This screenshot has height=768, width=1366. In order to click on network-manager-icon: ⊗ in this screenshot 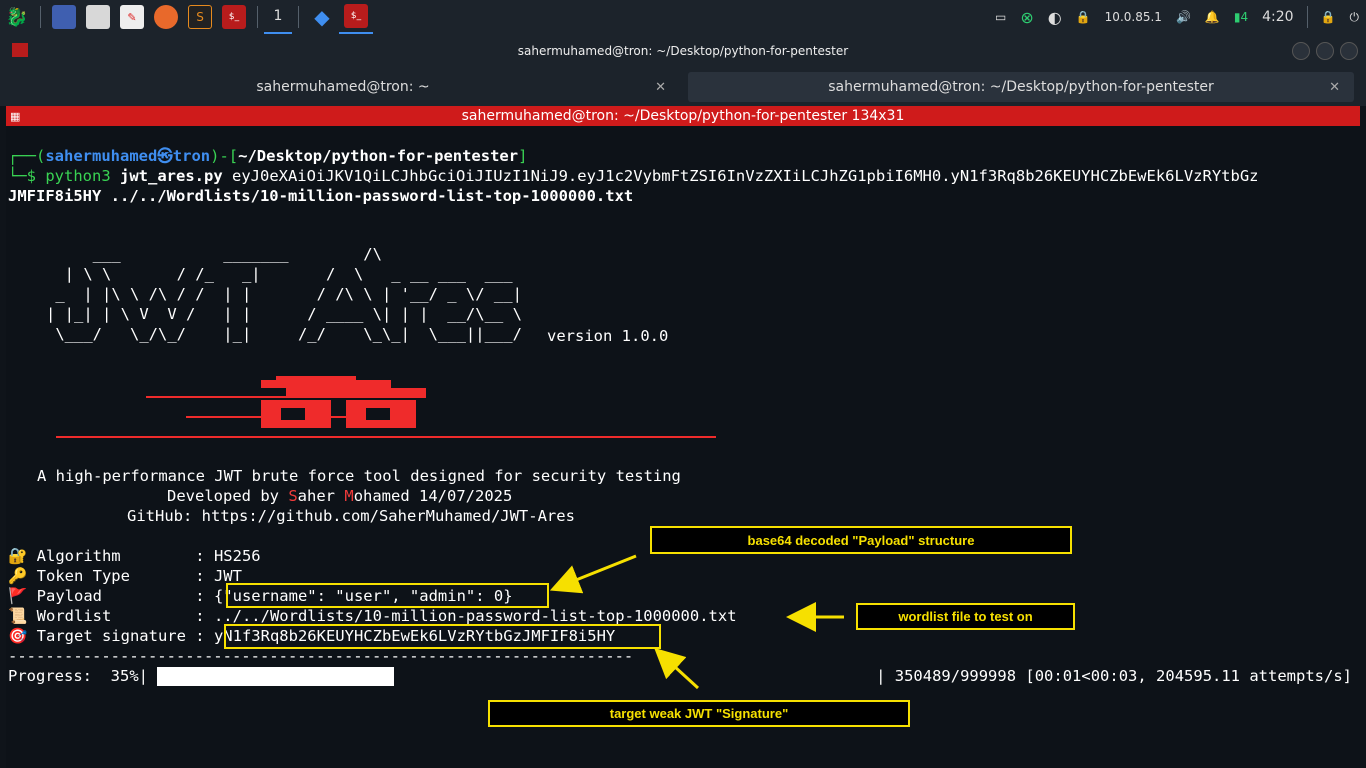, I will do `click(1026, 17)`.